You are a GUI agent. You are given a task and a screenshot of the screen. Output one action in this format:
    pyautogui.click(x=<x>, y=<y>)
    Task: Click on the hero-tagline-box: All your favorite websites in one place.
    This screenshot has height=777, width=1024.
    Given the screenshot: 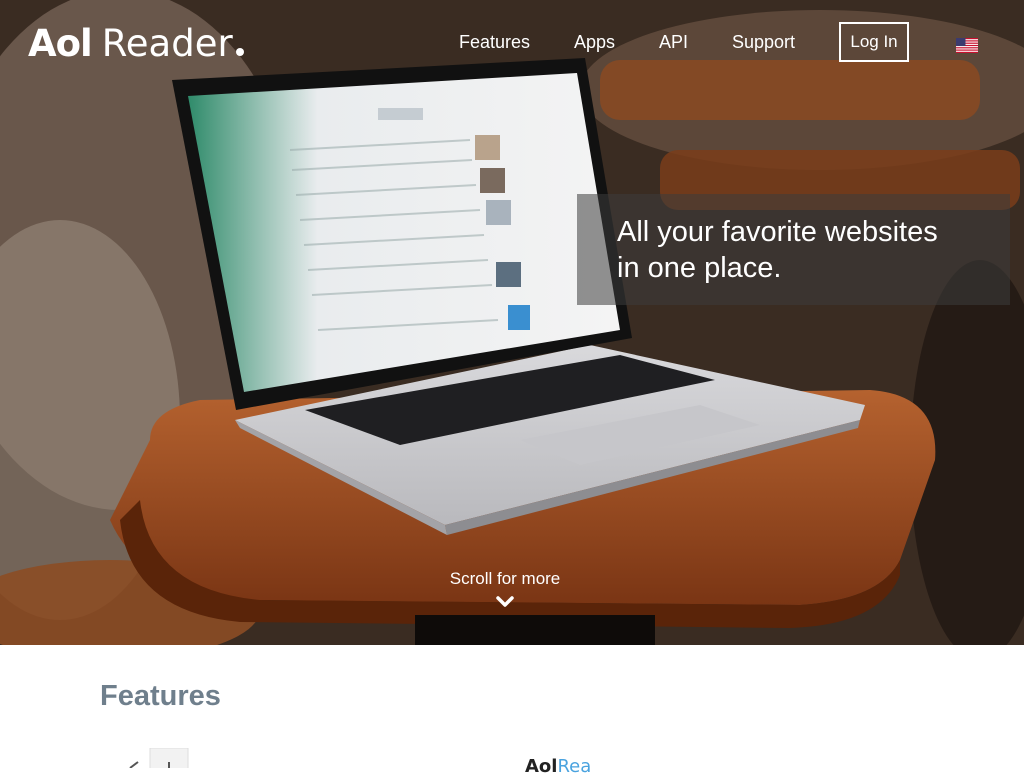 What is the action you would take?
    pyautogui.click(x=793, y=249)
    